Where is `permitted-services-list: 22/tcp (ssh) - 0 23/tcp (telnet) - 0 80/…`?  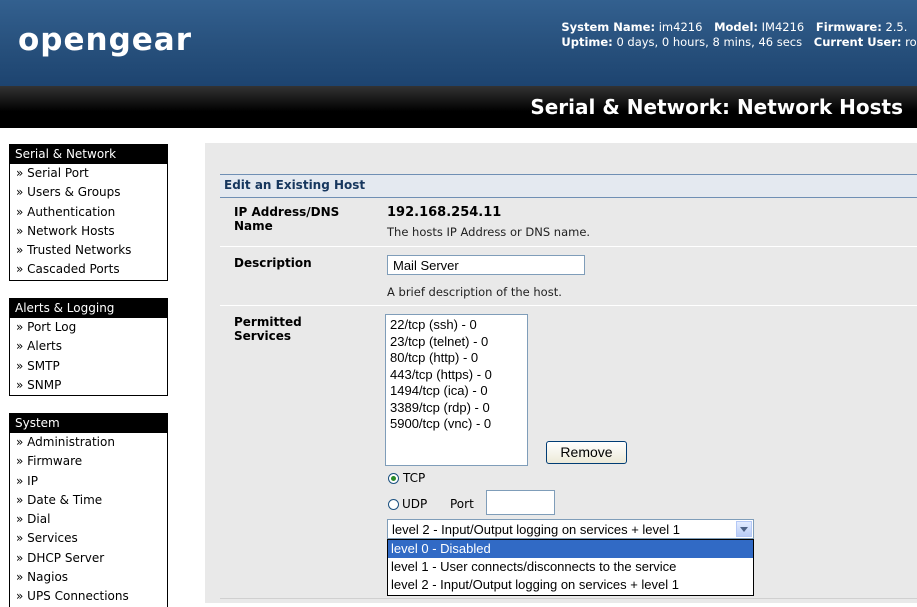 permitted-services-list: 22/tcp (ssh) - 0 23/tcp (telnet) - 0 80/… is located at coordinates (456, 390).